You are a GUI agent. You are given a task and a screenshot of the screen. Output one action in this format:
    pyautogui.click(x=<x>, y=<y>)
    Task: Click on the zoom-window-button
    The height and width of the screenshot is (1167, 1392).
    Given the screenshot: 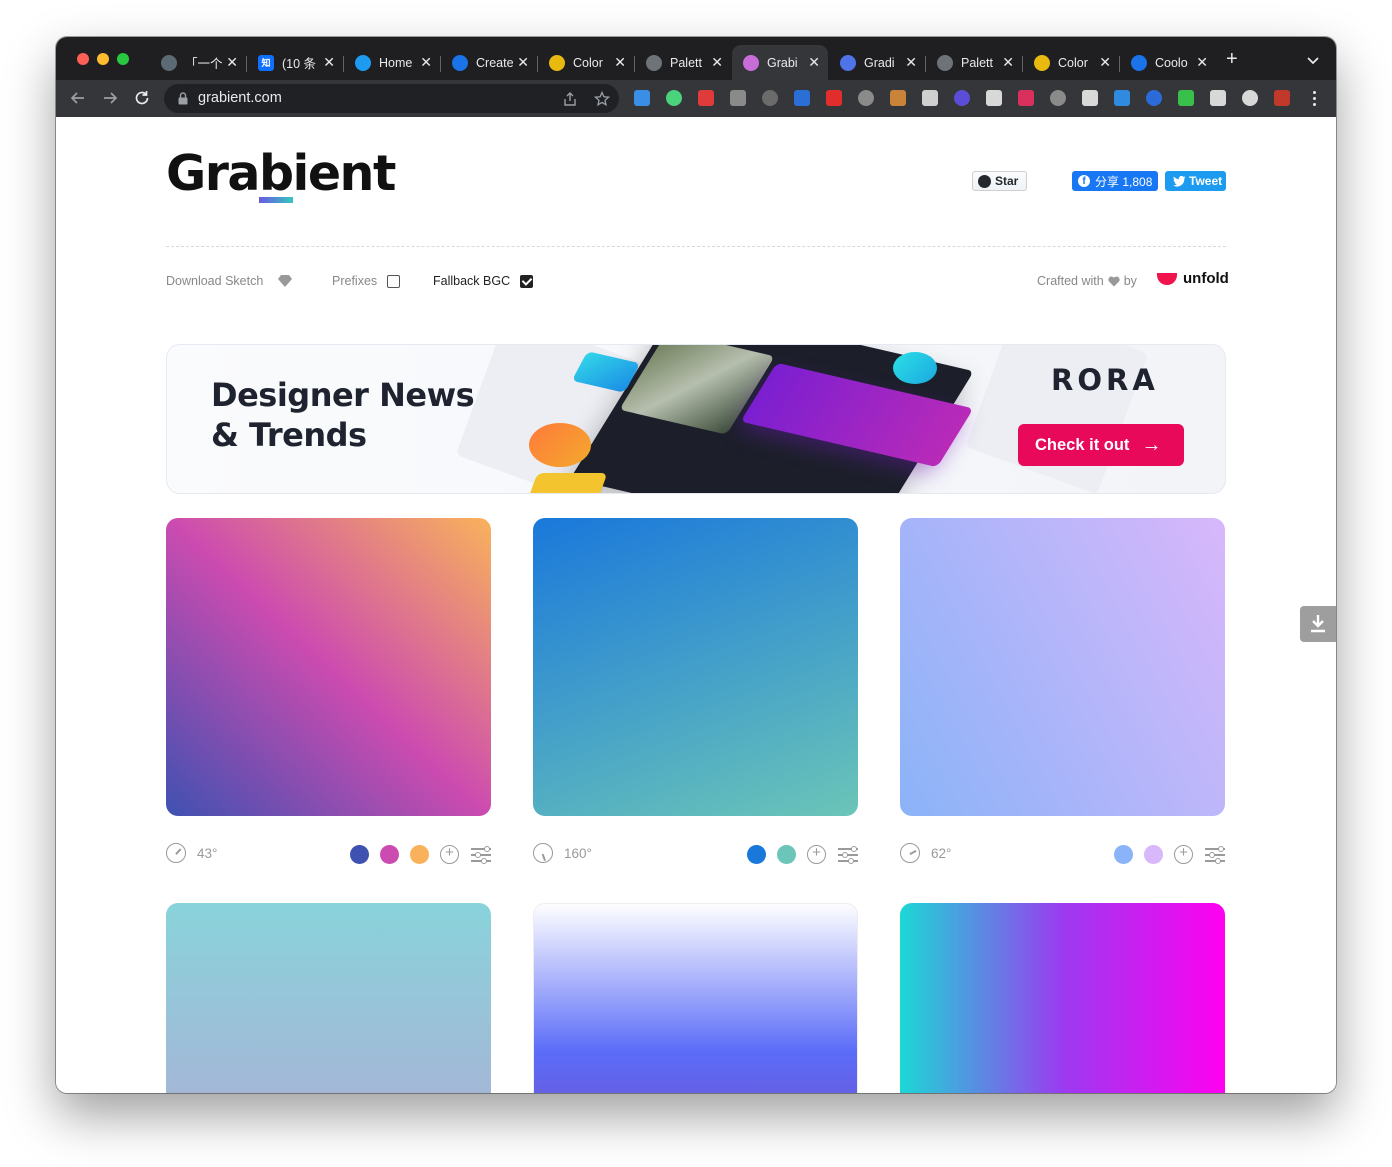 What is the action you would take?
    pyautogui.click(x=123, y=59)
    